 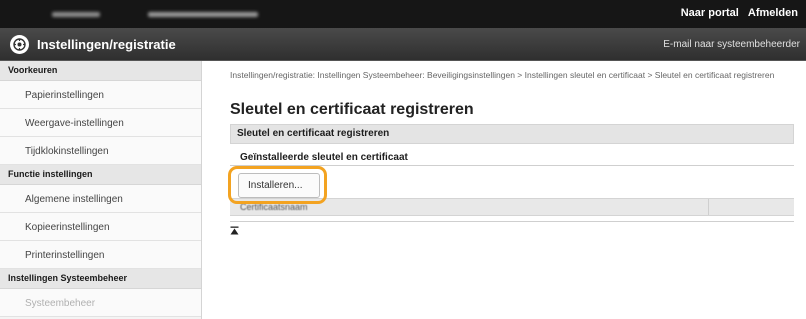 What do you see at coordinates (100, 255) in the screenshot?
I see `sidebar-item-printerinstellingen: Printerinstellingen` at bounding box center [100, 255].